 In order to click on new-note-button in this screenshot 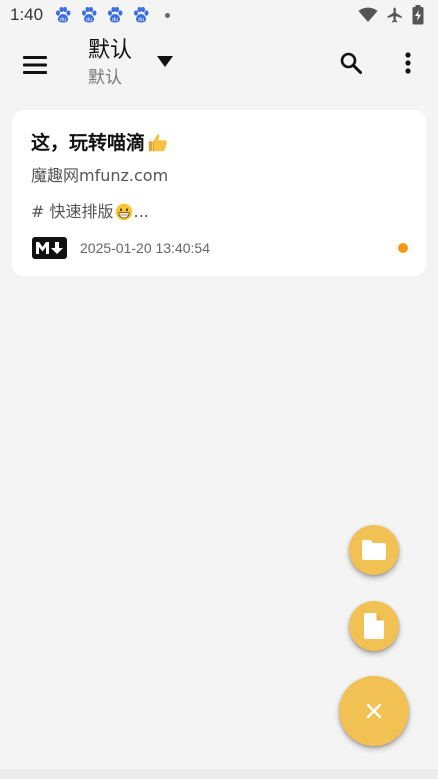, I will do `click(374, 626)`.